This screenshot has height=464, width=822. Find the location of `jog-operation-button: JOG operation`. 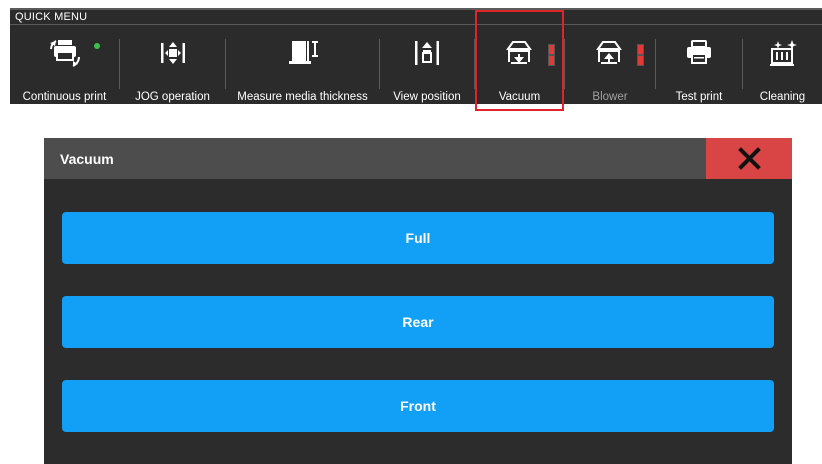

jog-operation-button: JOG operation is located at coordinates (172, 64).